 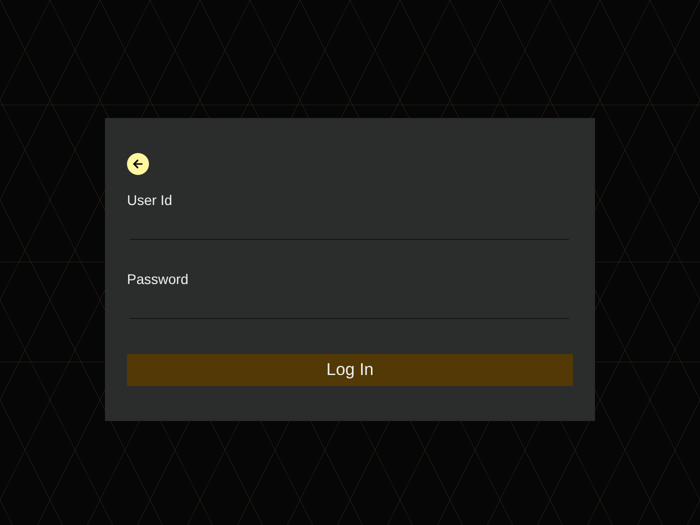 What do you see at coordinates (150, 200) in the screenshot?
I see `field-label: User Id` at bounding box center [150, 200].